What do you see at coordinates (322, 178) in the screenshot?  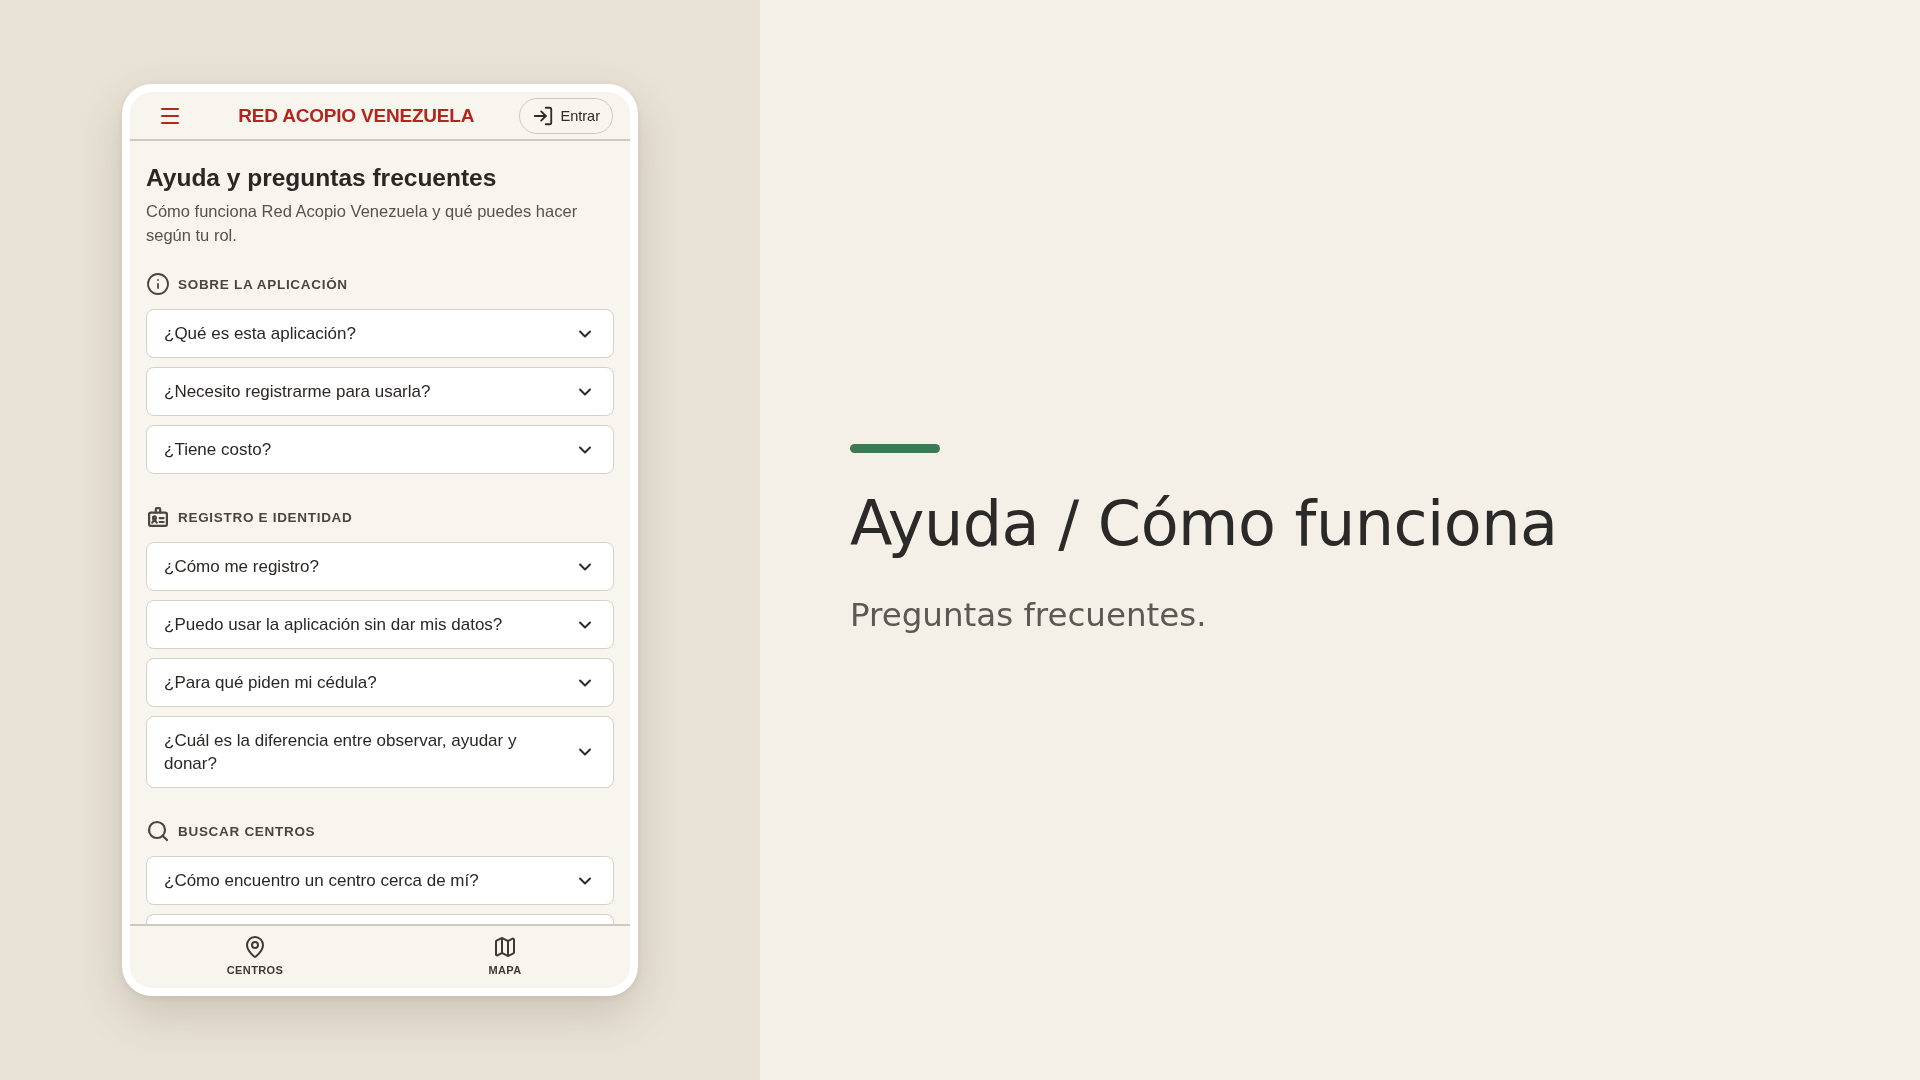 I see `page-title: Ayuda y preguntas frecuentes` at bounding box center [322, 178].